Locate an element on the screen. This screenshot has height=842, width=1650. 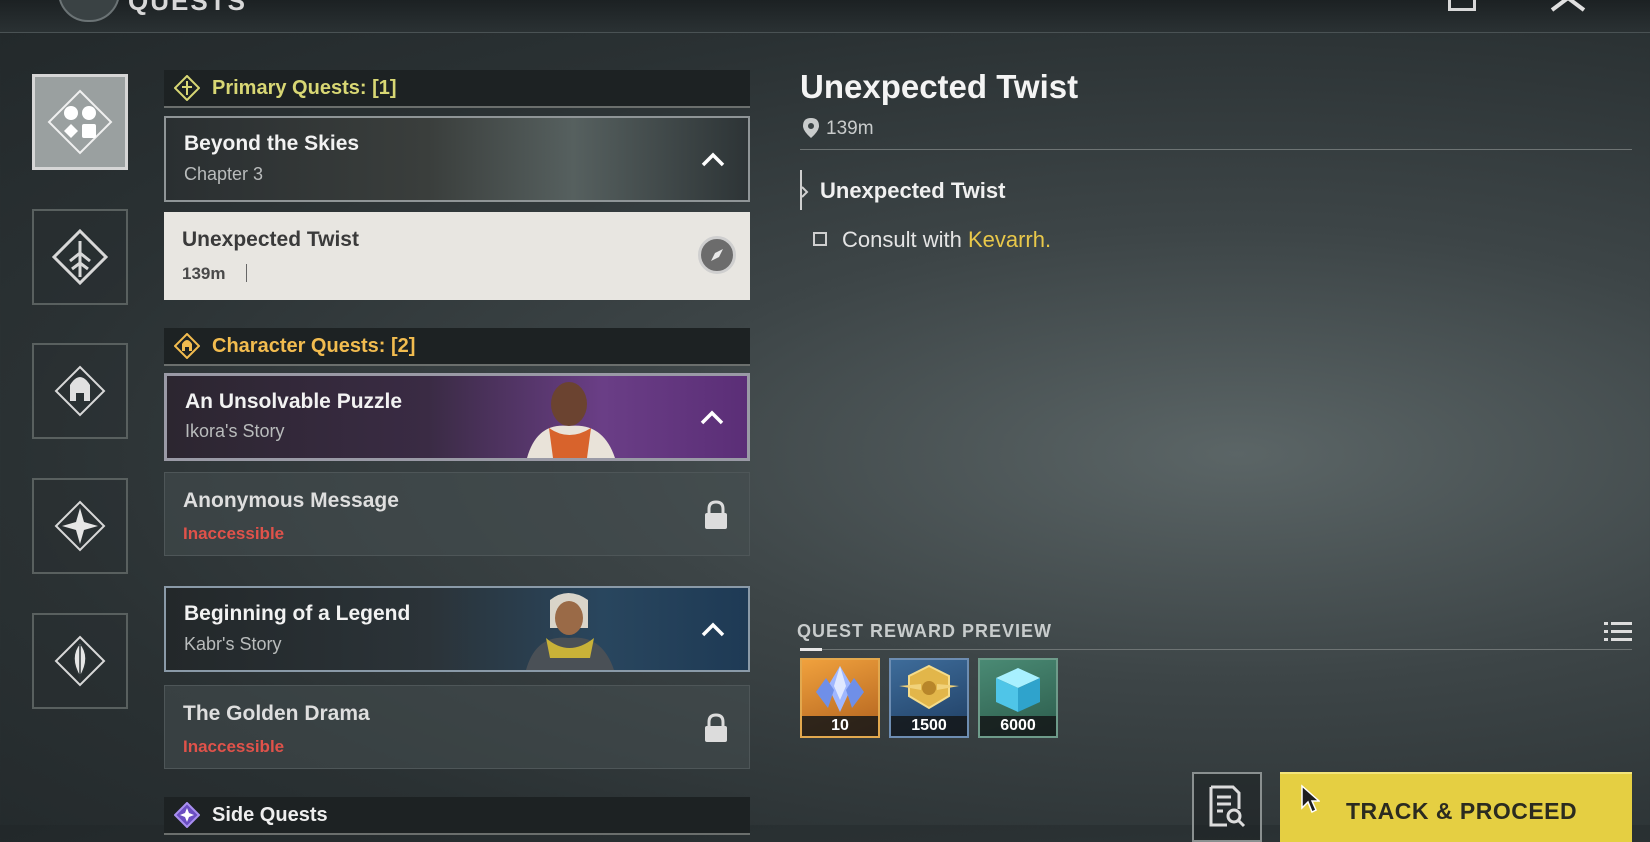
page-title: QUESTS is located at coordinates (187, 8).